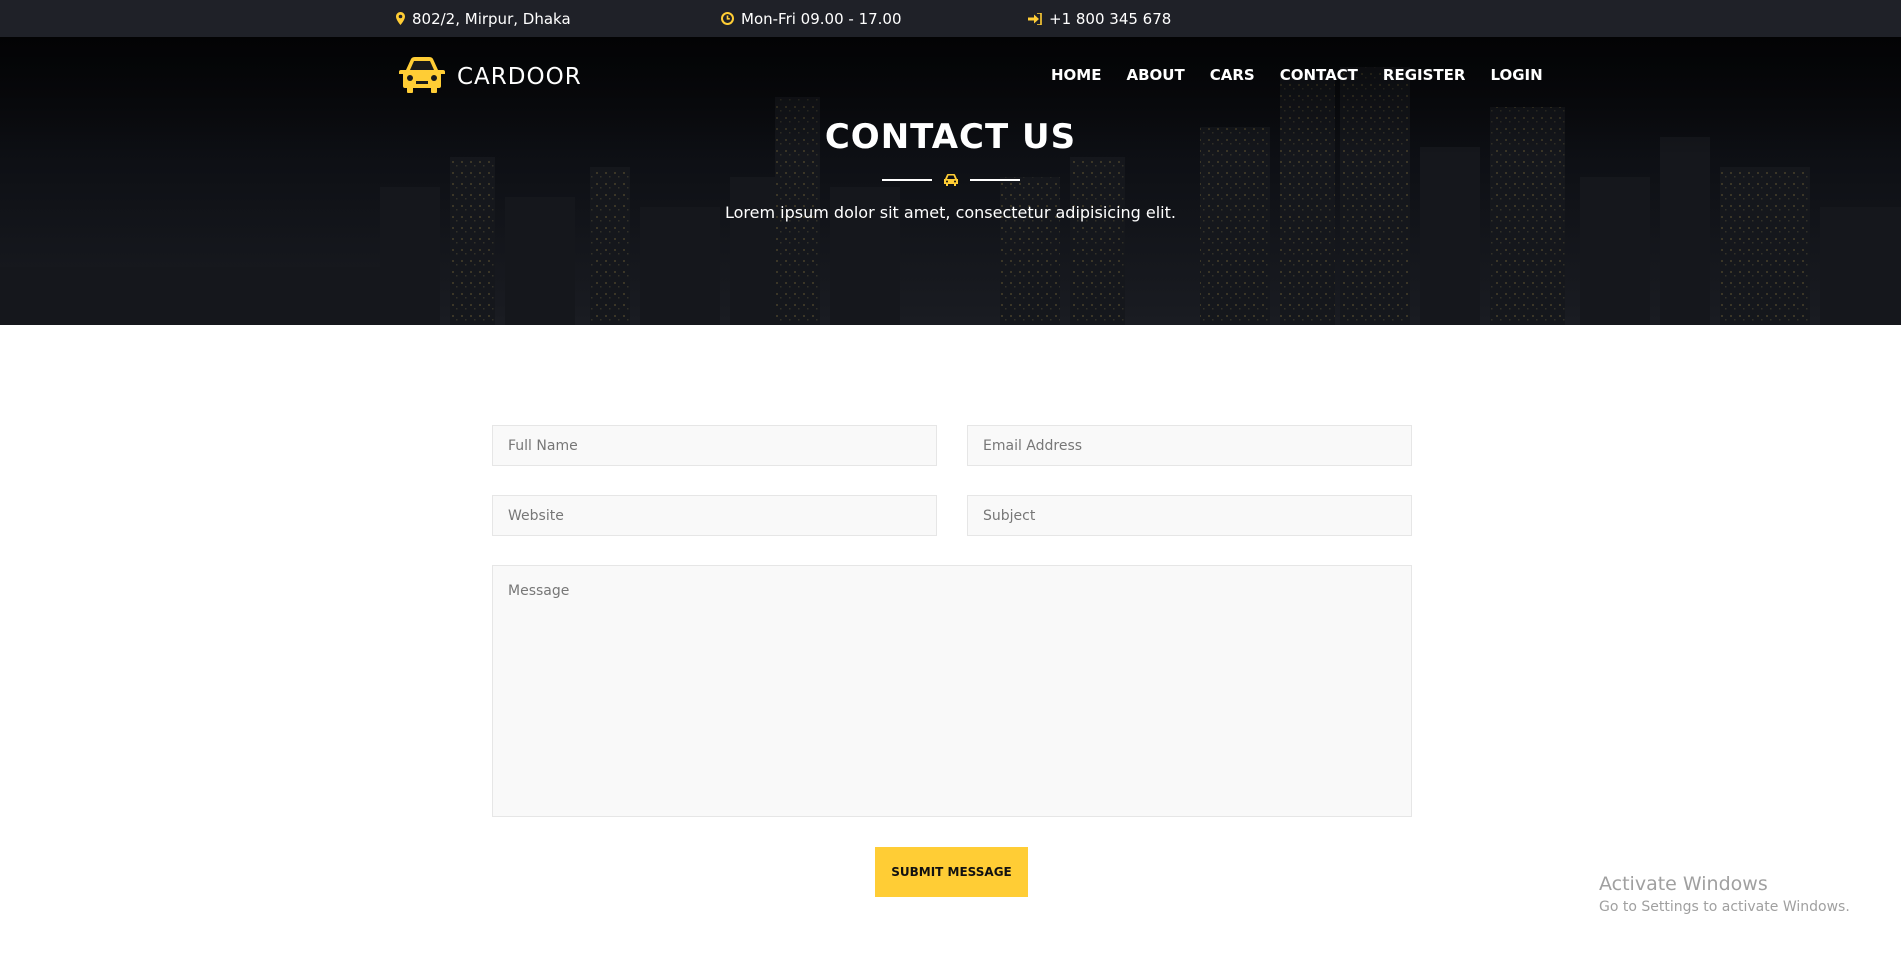  I want to click on website-input, so click(714, 515).